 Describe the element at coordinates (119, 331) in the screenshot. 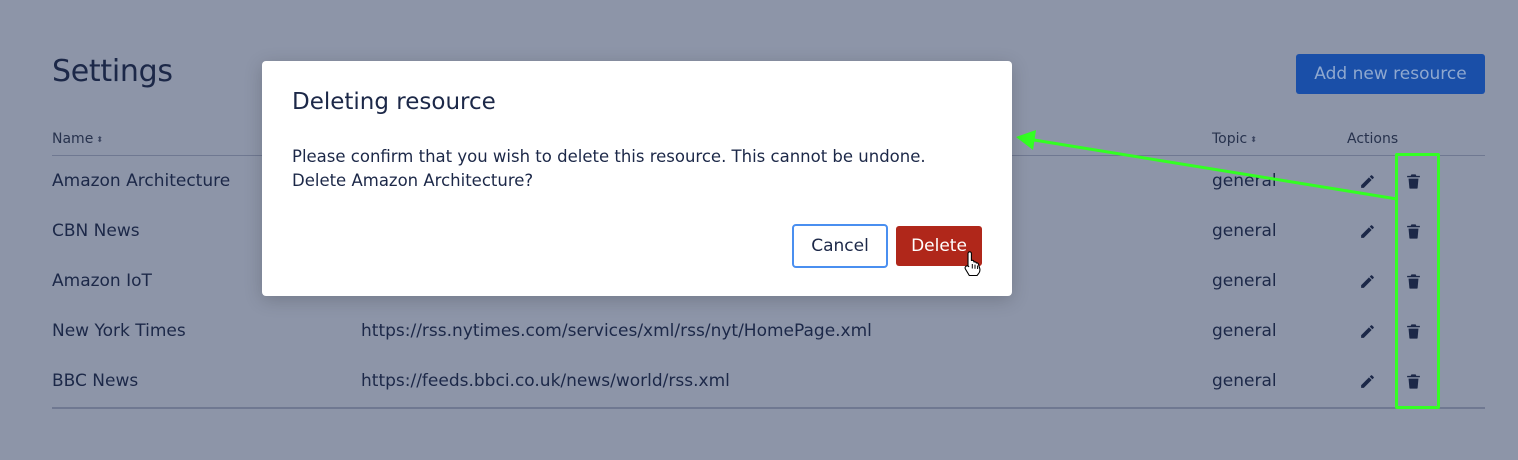

I see `resource-name: New York Times` at that location.